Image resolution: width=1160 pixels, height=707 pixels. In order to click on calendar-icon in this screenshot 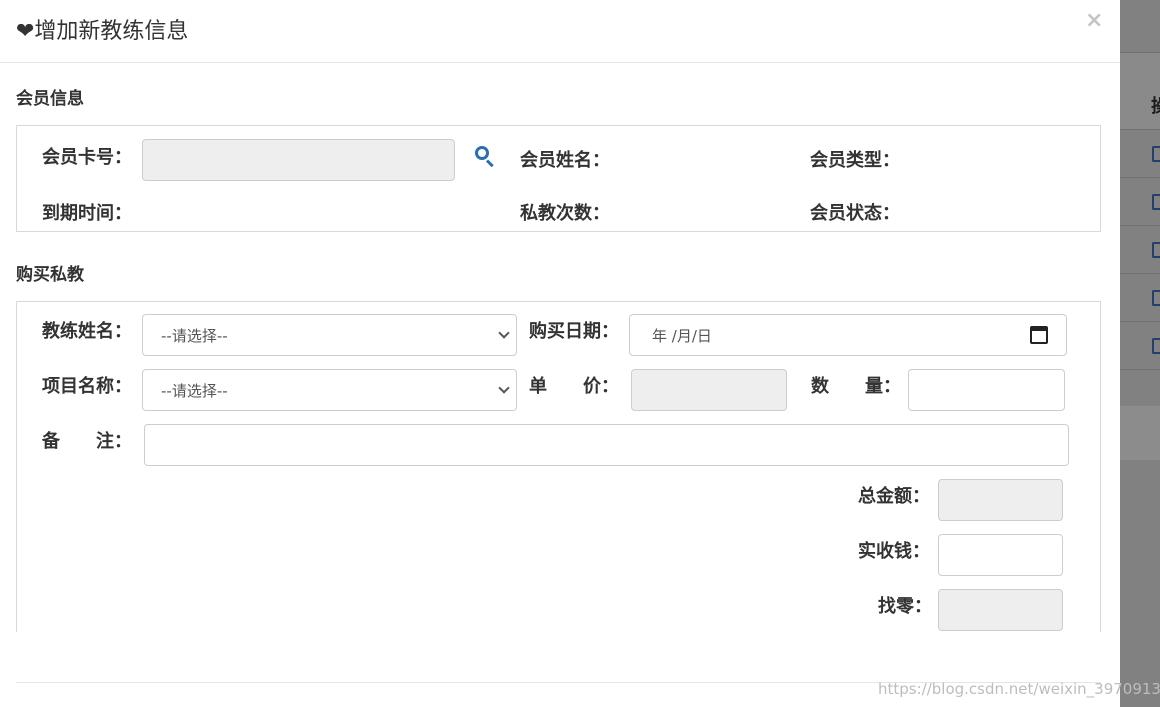, I will do `click(1039, 335)`.